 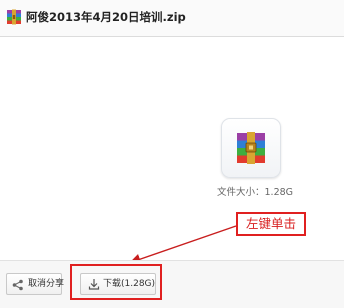 I want to click on cancel-share-label: 取消分享, so click(x=46, y=284).